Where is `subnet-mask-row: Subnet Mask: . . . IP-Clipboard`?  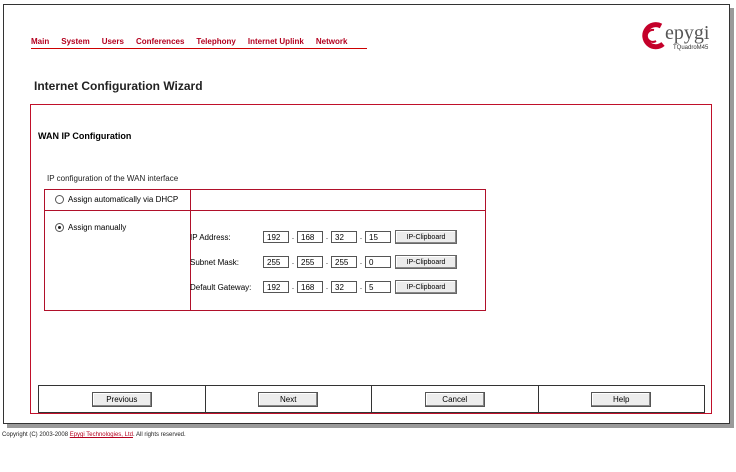
subnet-mask-row: Subnet Mask: . . . IP-Clipboard is located at coordinates (323, 262).